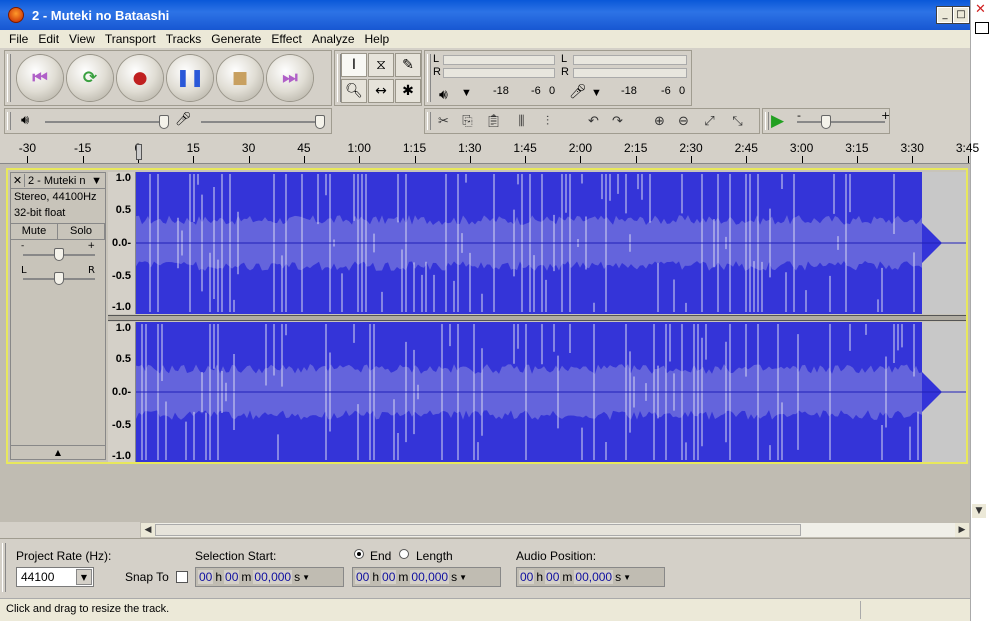  Describe the element at coordinates (525, 148) in the screenshot. I see `ruler-tick-label: 1:45` at that location.